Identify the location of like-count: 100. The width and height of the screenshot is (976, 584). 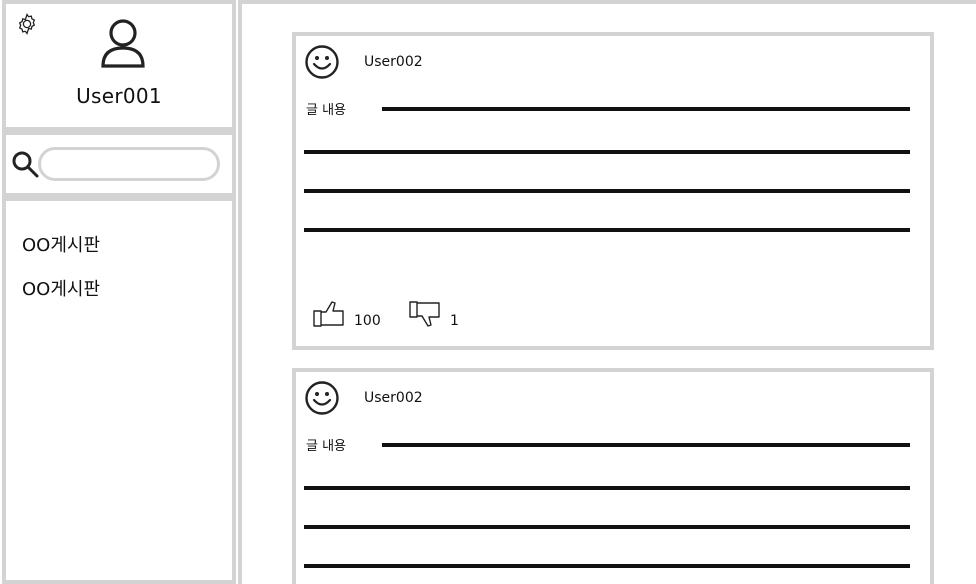
(367, 321).